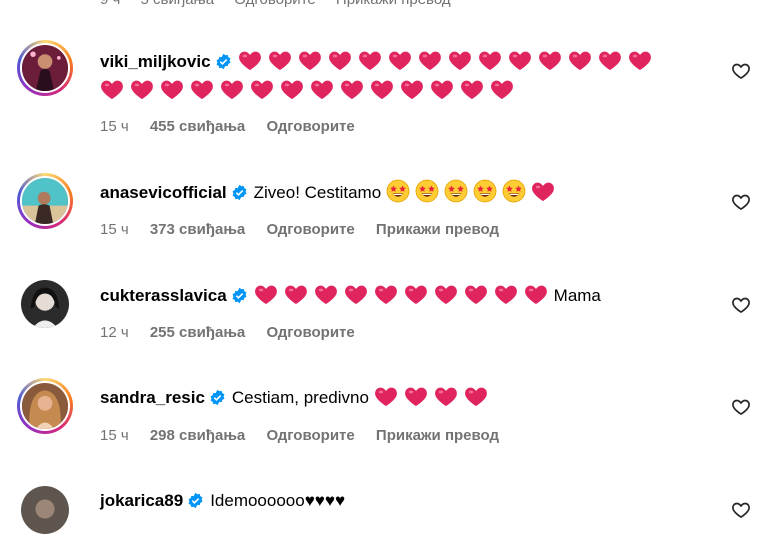  I want to click on comment-body: cukterasslavica Mama, so click(390, 295).